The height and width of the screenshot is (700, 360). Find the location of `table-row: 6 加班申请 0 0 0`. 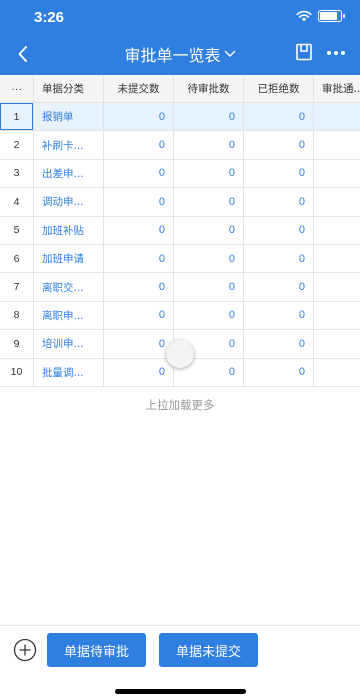

table-row: 6 加班申请 0 0 0 is located at coordinates (180, 259).